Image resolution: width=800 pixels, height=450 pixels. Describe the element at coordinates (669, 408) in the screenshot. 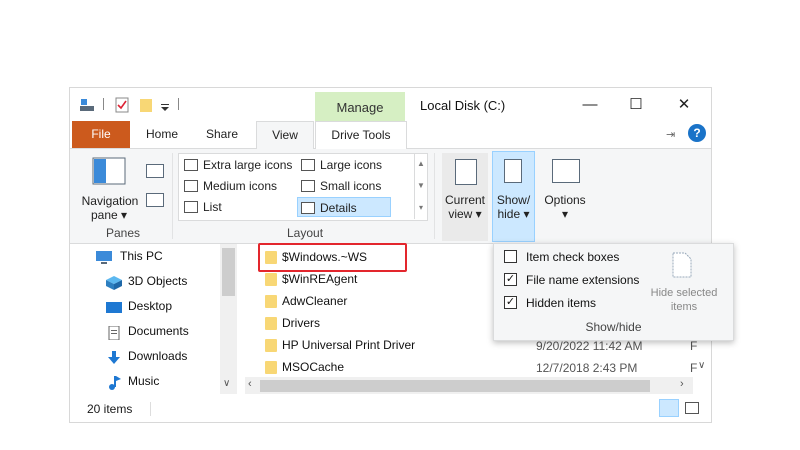

I see `details-view-icon` at that location.